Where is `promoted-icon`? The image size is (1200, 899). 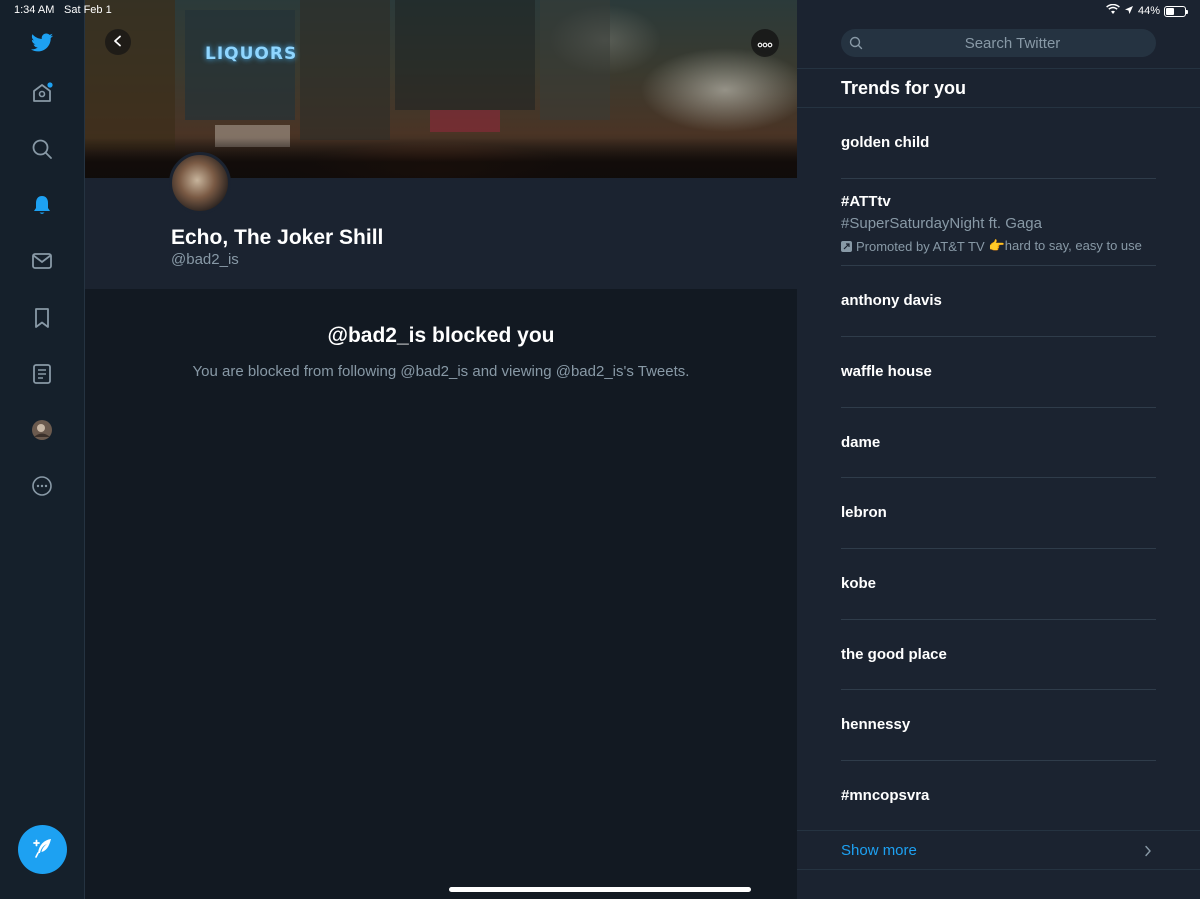
promoted-icon is located at coordinates (846, 246).